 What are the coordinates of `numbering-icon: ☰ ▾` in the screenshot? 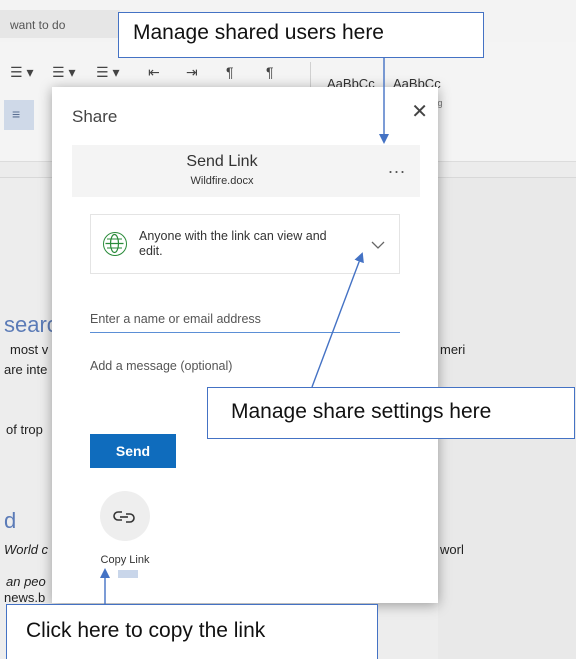 It's located at (63, 72).